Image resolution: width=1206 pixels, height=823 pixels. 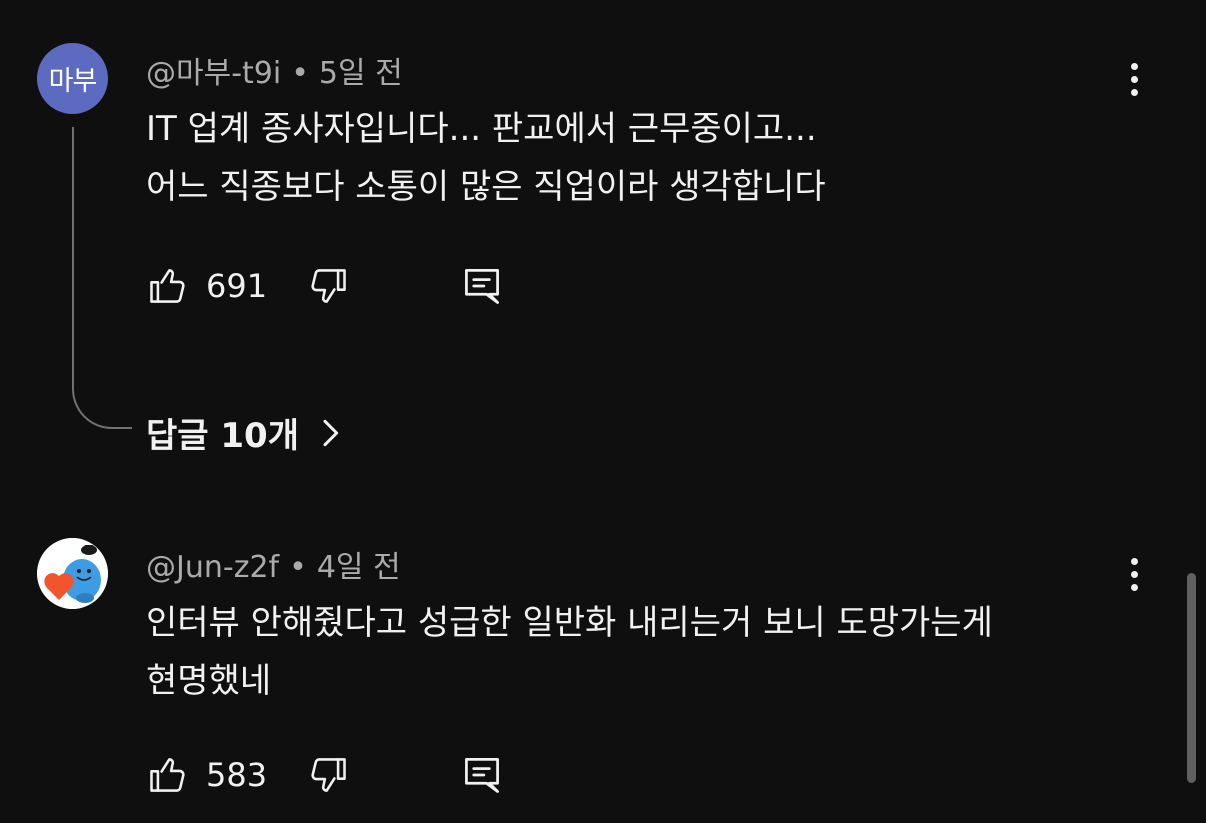 I want to click on comment-time: 5일 전, so click(x=361, y=73).